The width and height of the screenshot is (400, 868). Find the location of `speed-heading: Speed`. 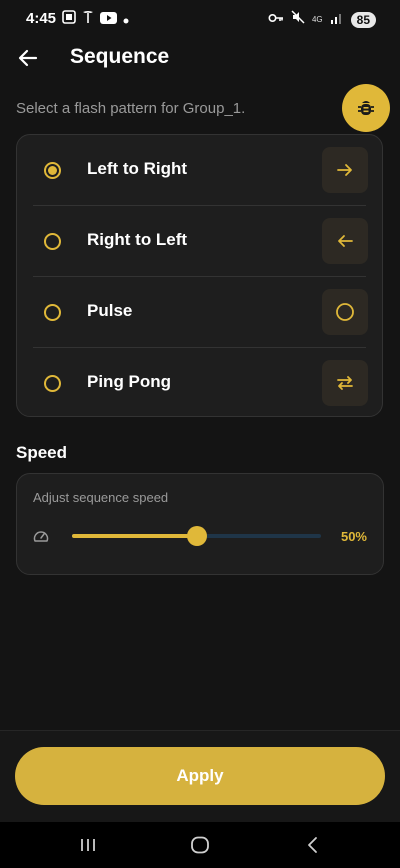

speed-heading: Speed is located at coordinates (42, 452).